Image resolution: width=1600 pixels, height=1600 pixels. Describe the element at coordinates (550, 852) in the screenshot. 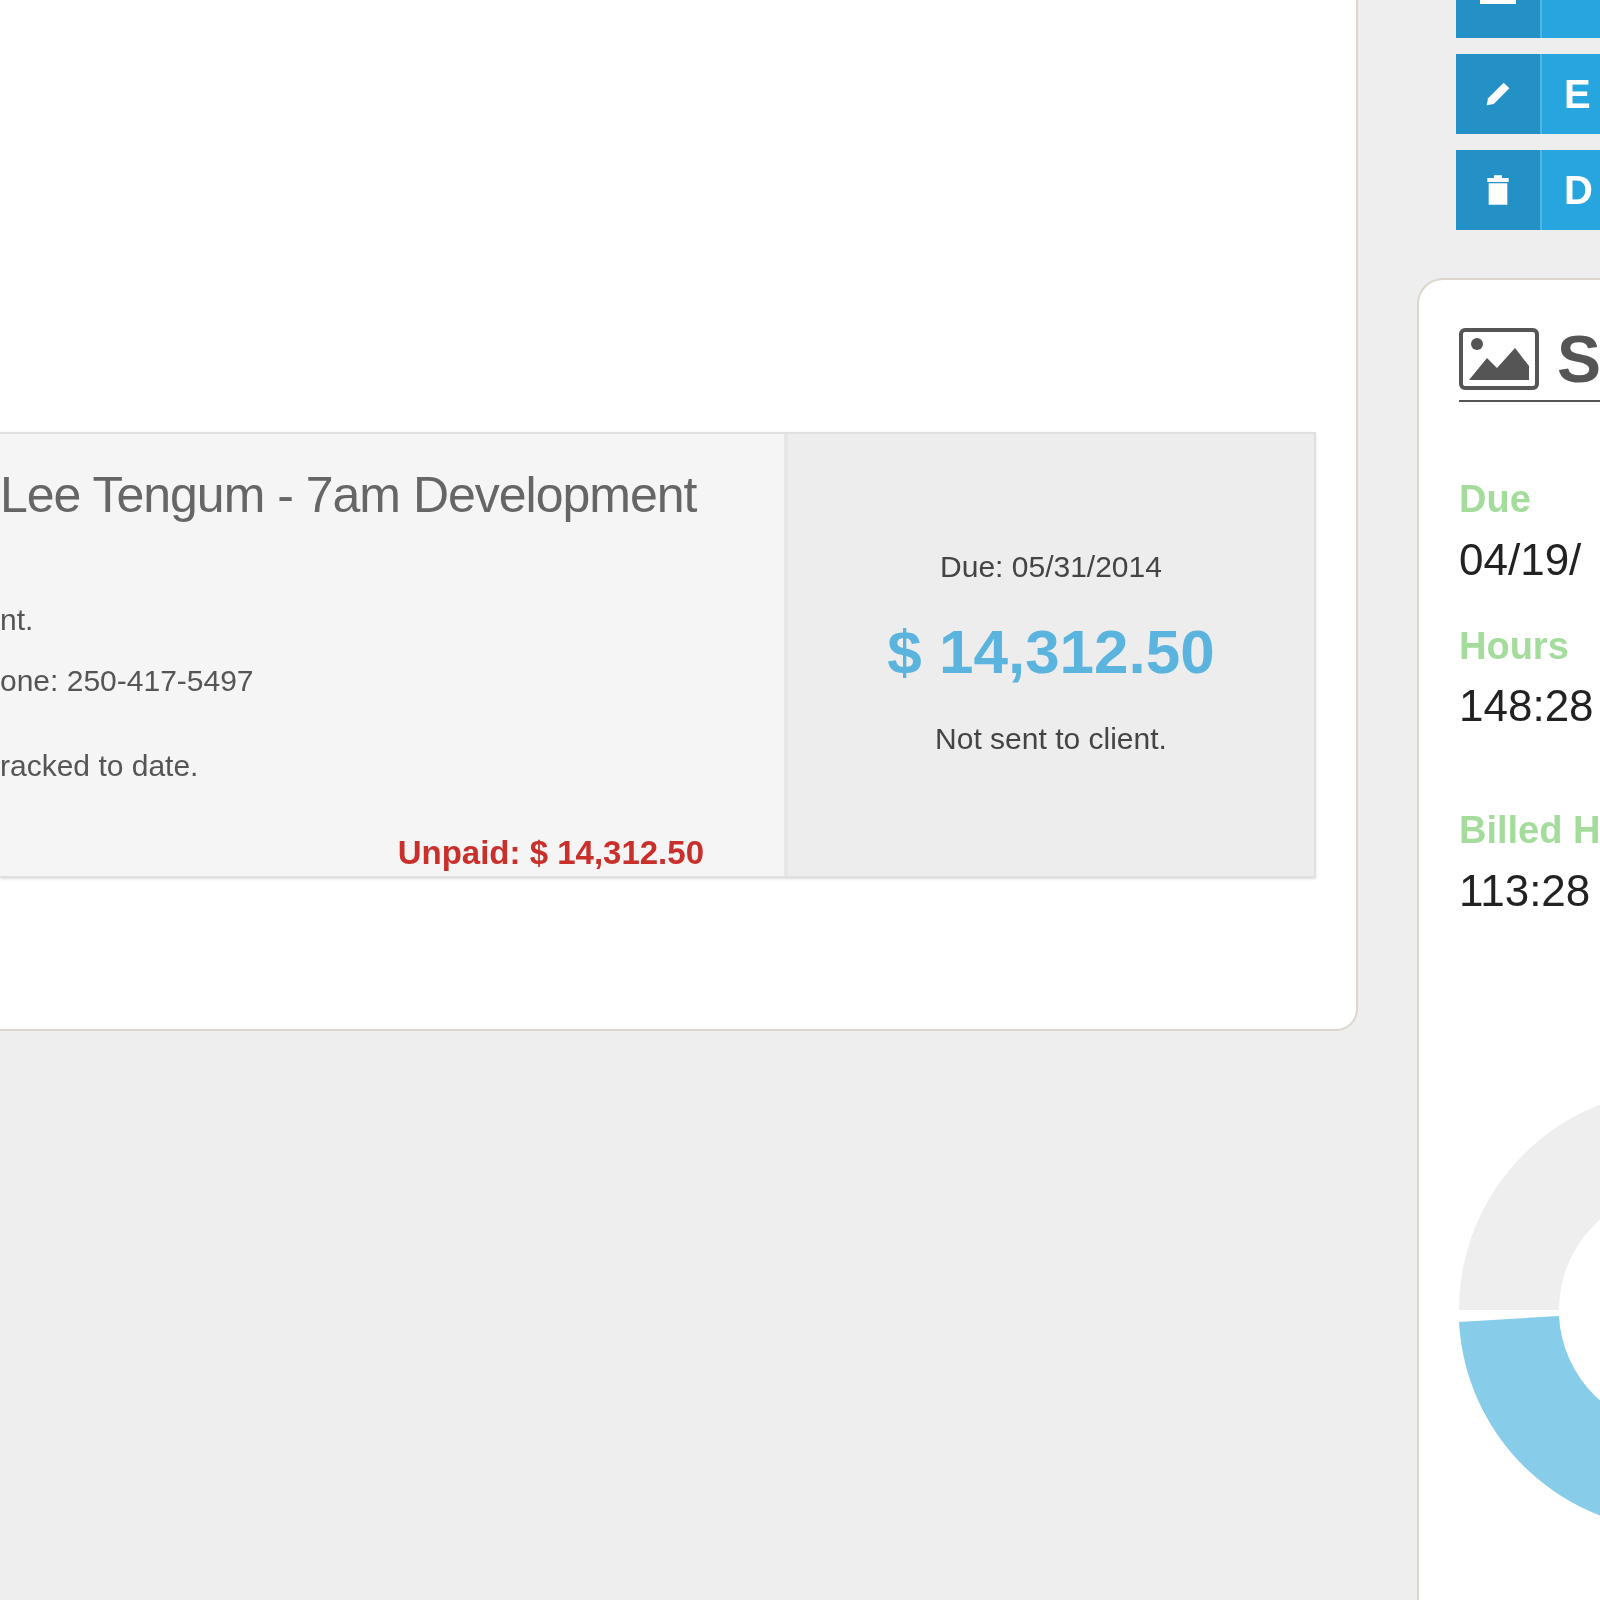

I see `unpaid-amount: Unpaid: $ 14,312.50` at that location.